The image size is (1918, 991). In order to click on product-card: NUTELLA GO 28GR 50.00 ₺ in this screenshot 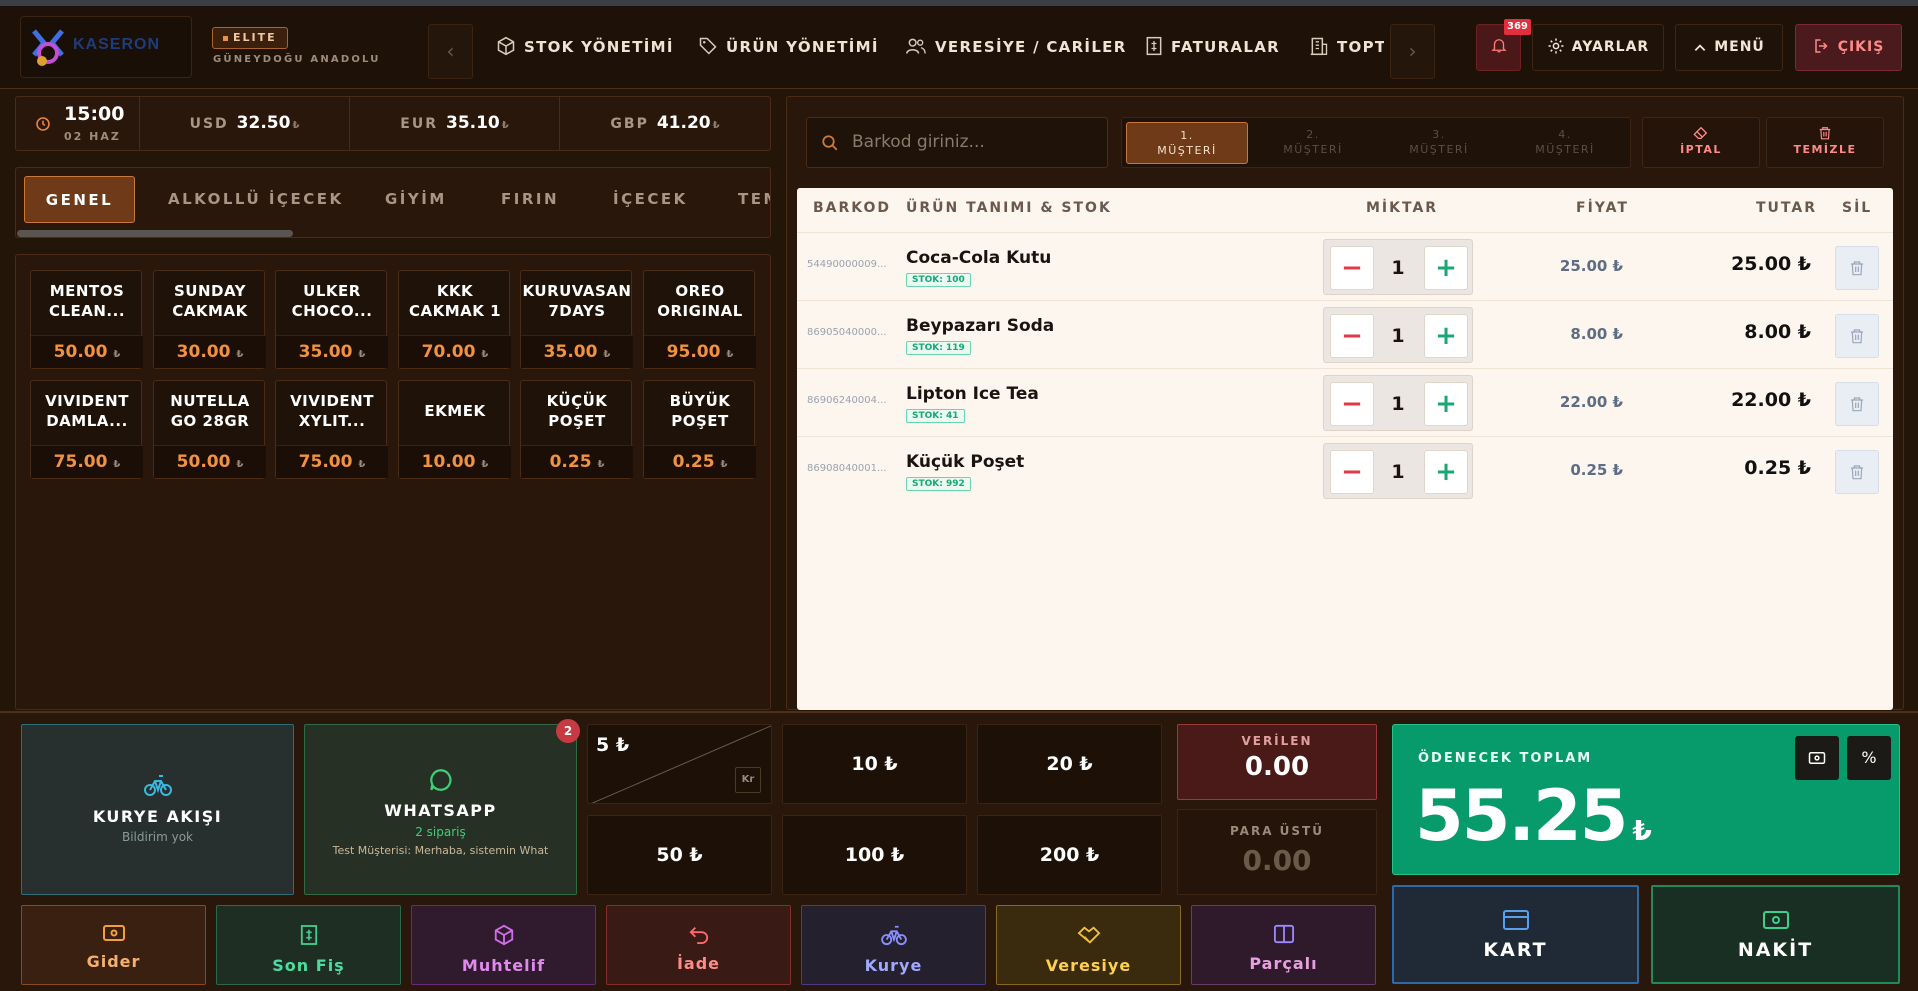, I will do `click(209, 429)`.